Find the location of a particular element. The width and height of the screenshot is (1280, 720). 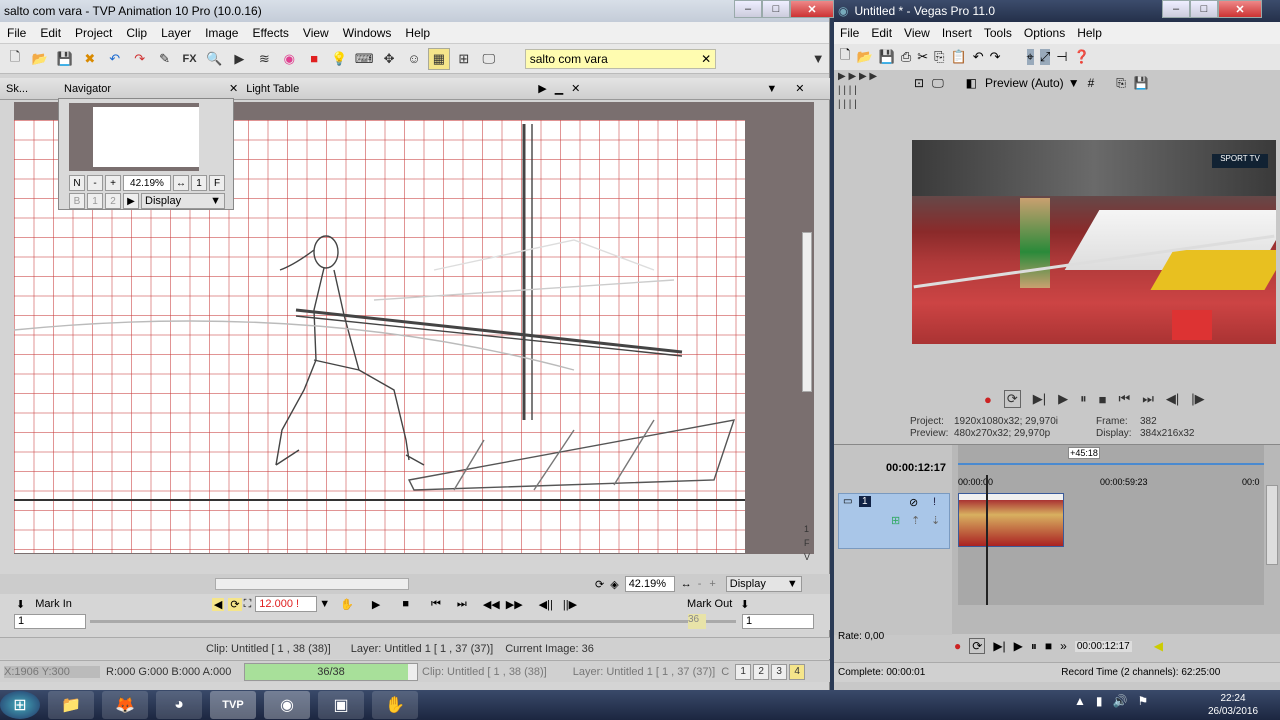

sound-icon: ◀ is located at coordinates (218, 604).